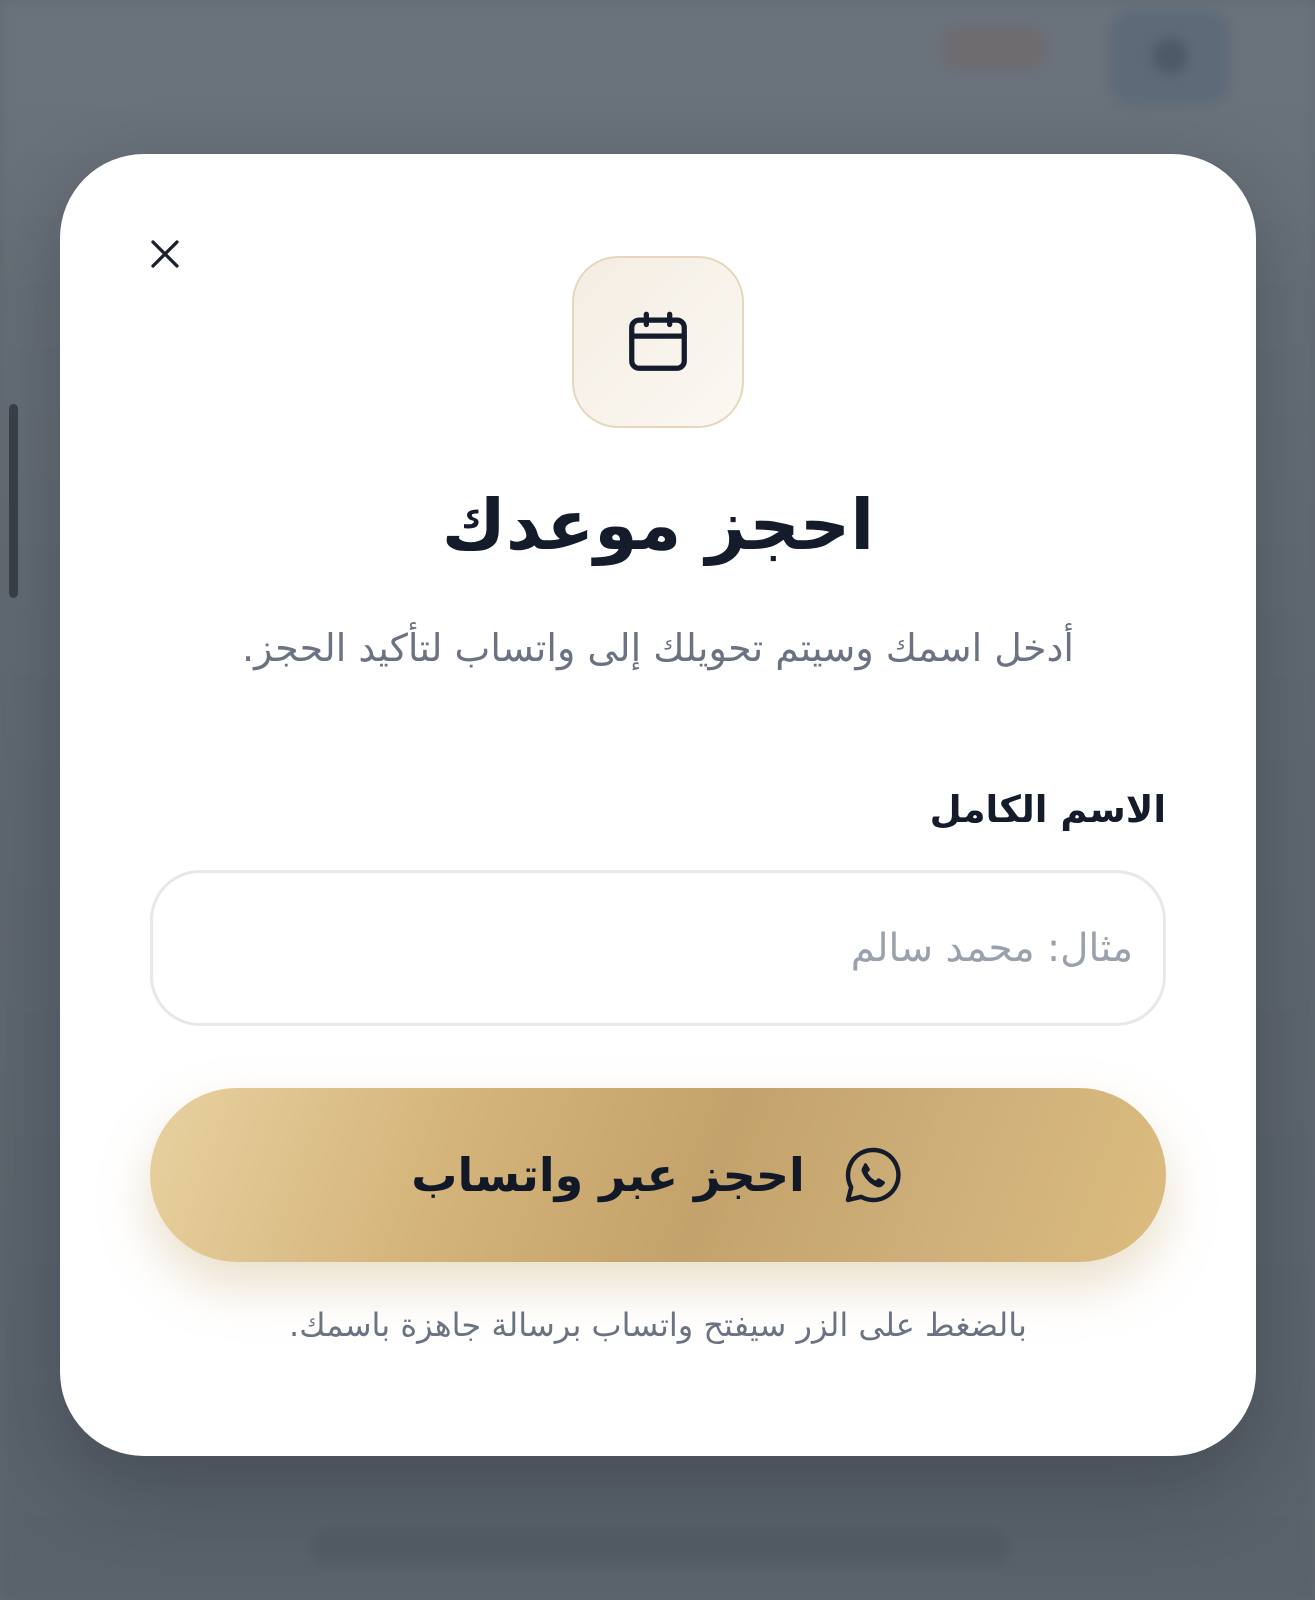  What do you see at coordinates (1047, 809) in the screenshot?
I see `full-name-label: الاسم الكامل` at bounding box center [1047, 809].